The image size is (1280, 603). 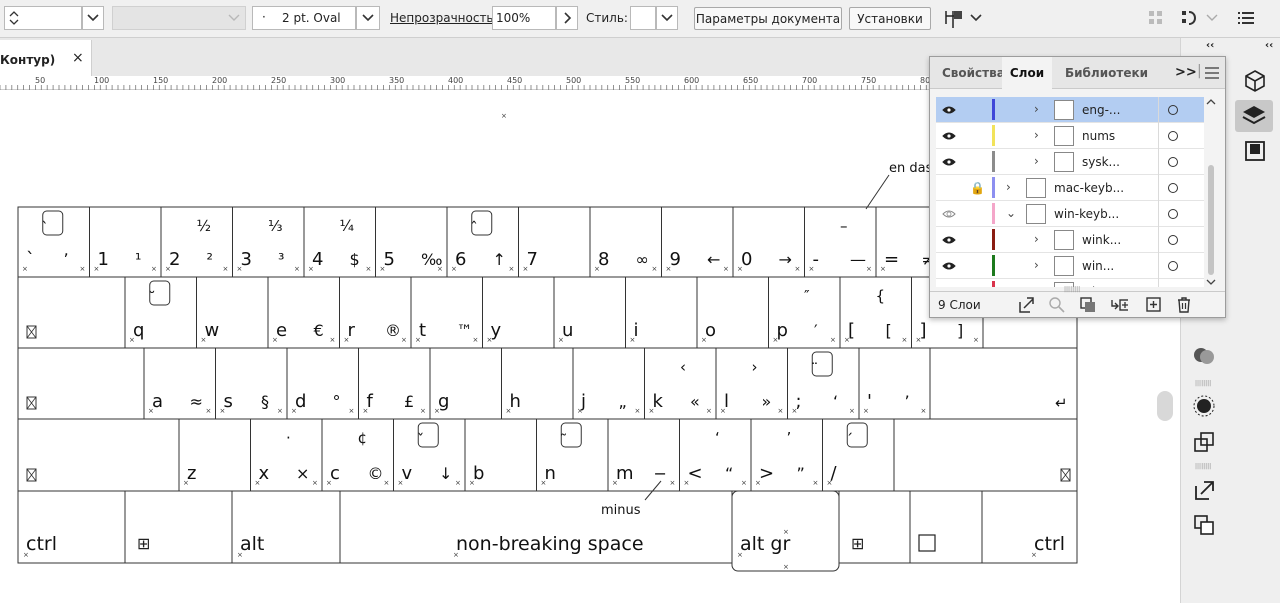 What do you see at coordinates (1088, 305) in the screenshot?
I see `make-clipping-mask-icon` at bounding box center [1088, 305].